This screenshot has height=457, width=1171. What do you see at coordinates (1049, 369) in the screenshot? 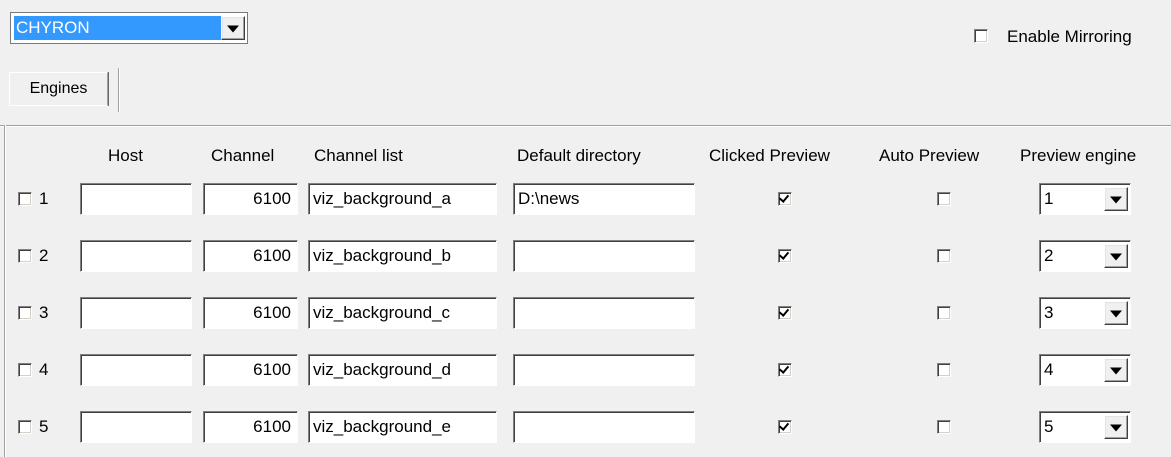
I see `preview-engine-value: 4` at bounding box center [1049, 369].